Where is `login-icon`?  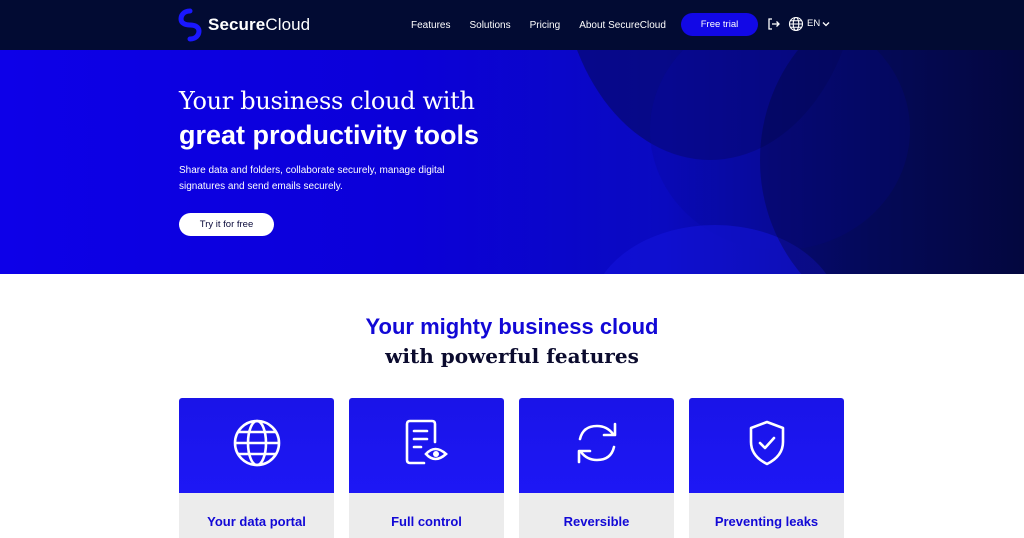 login-icon is located at coordinates (774, 24).